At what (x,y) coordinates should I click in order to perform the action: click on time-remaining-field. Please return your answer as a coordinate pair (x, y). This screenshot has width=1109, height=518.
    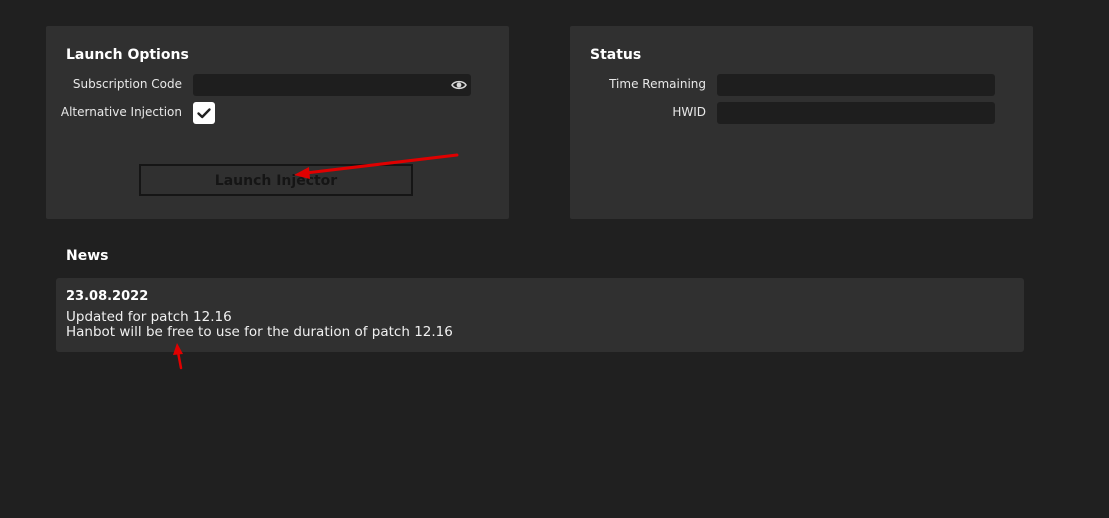
    Looking at the image, I should click on (856, 85).